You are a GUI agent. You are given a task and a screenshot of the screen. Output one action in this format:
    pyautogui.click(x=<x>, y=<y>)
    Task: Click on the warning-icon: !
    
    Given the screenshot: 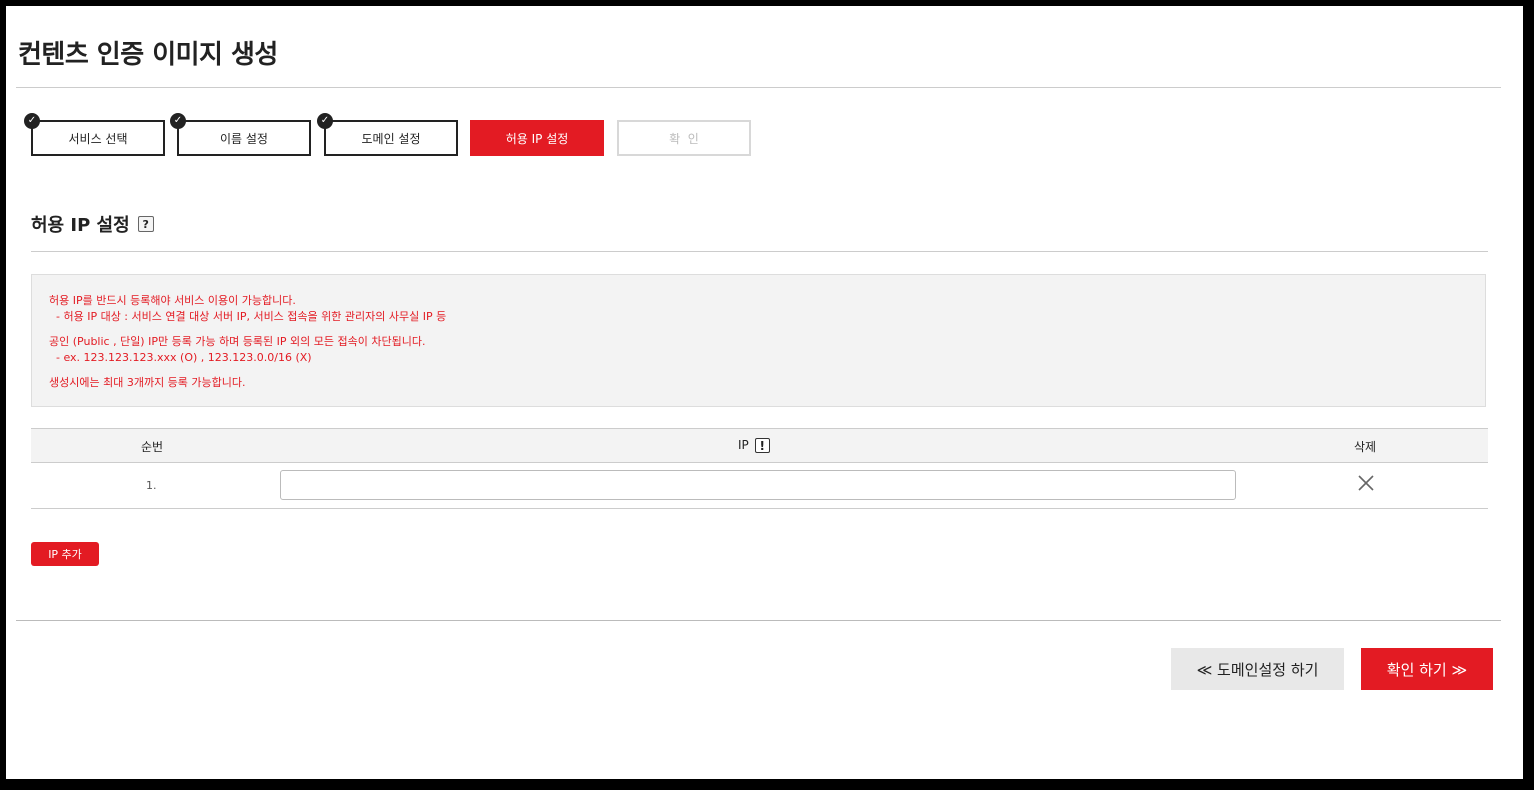 What is the action you would take?
    pyautogui.click(x=762, y=445)
    